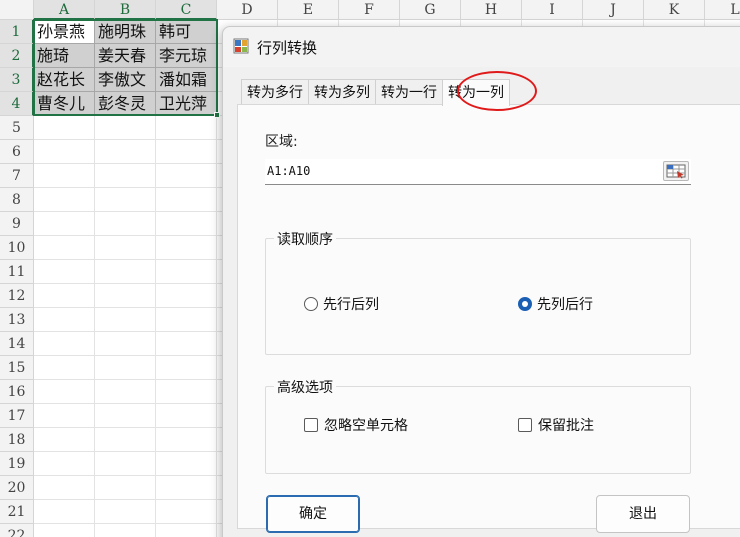  What do you see at coordinates (313, 514) in the screenshot?
I see `ok-button: 确定` at bounding box center [313, 514].